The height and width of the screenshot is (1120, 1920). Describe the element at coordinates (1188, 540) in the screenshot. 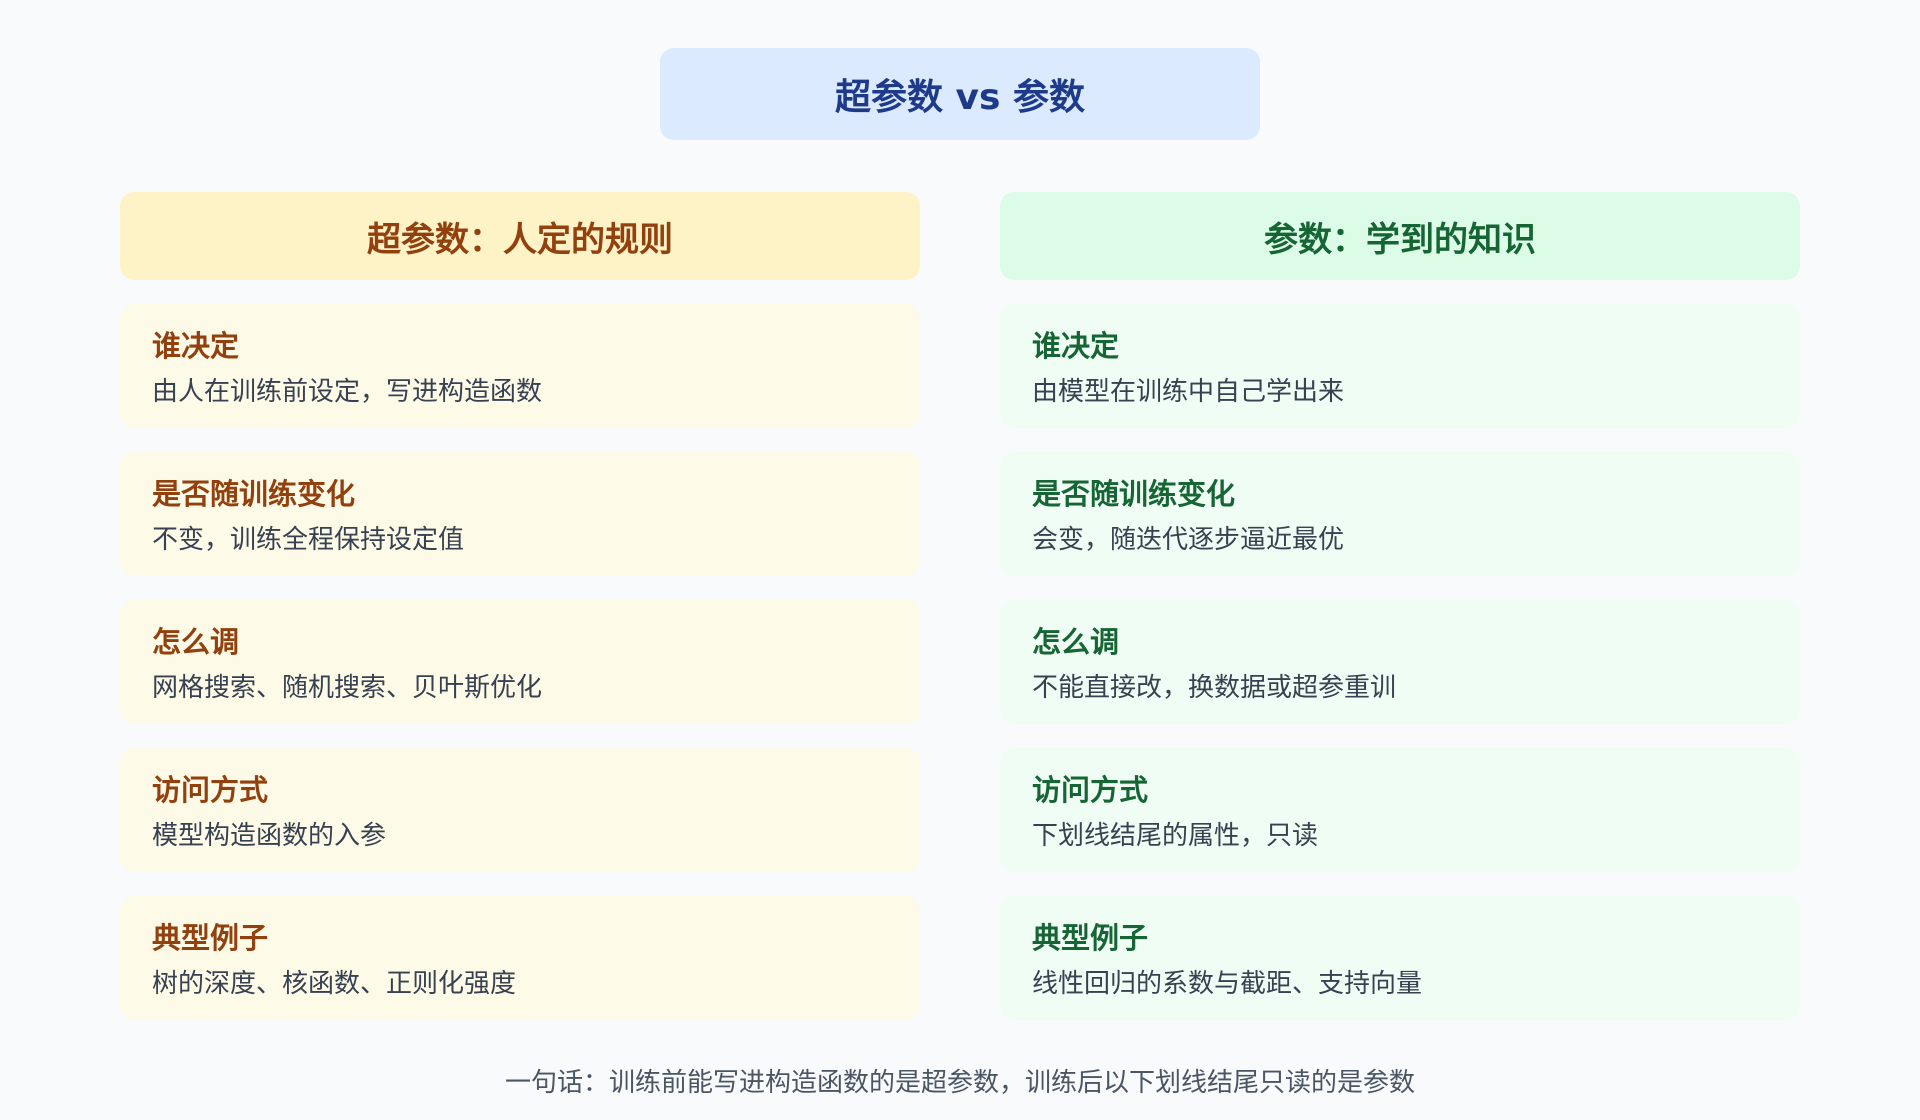

I see `card-body: 会变，随迭代逐步逼近最优` at that location.